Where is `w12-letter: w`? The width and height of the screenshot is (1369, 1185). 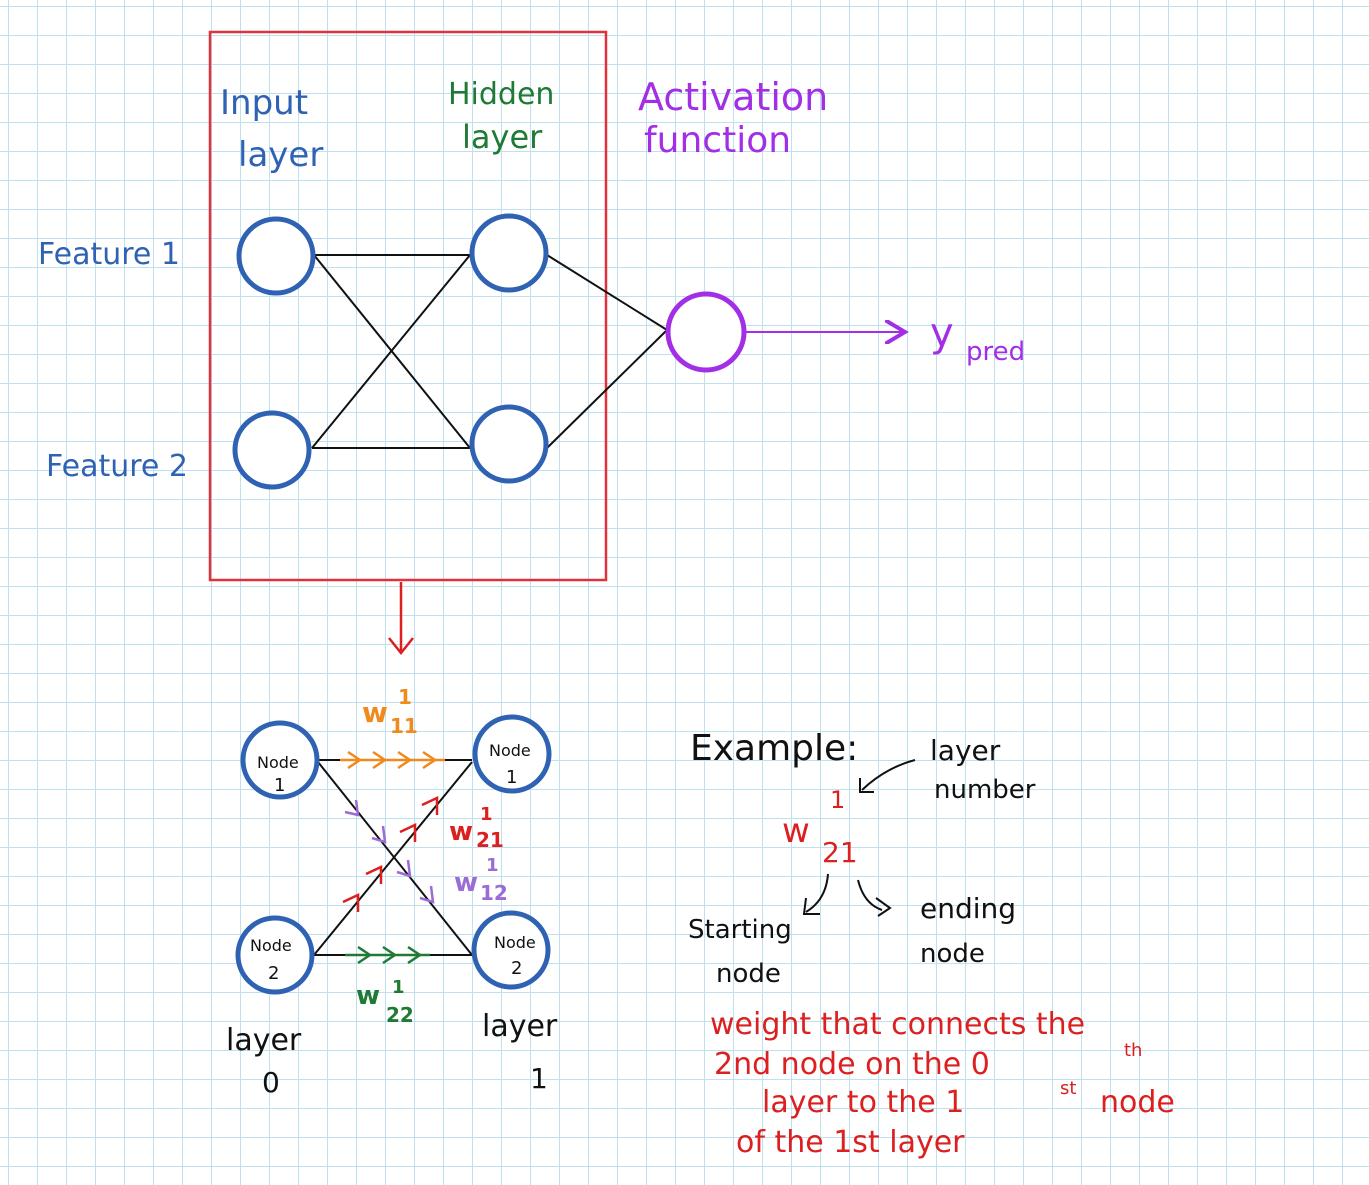 w12-letter: w is located at coordinates (466, 883).